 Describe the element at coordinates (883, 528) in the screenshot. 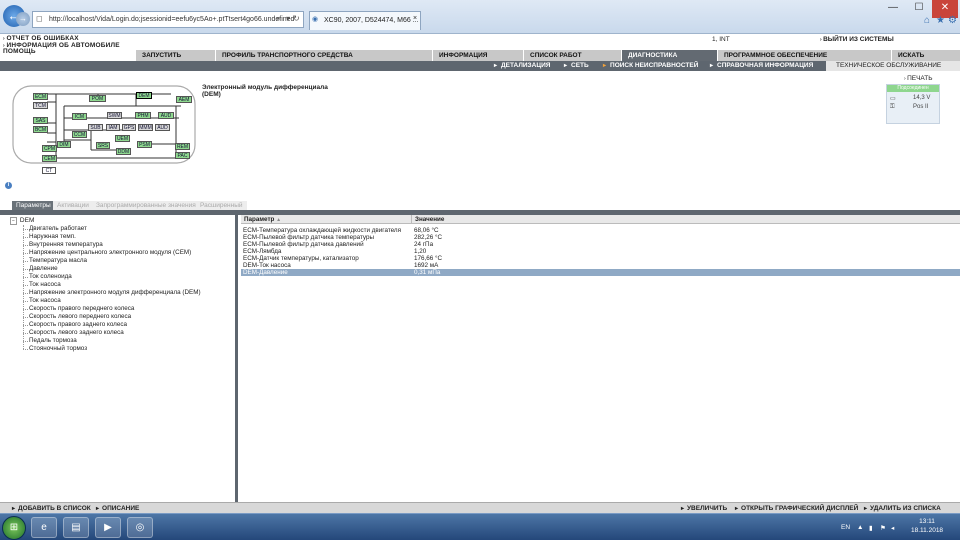

I see `flag-icon: ⚑` at that location.